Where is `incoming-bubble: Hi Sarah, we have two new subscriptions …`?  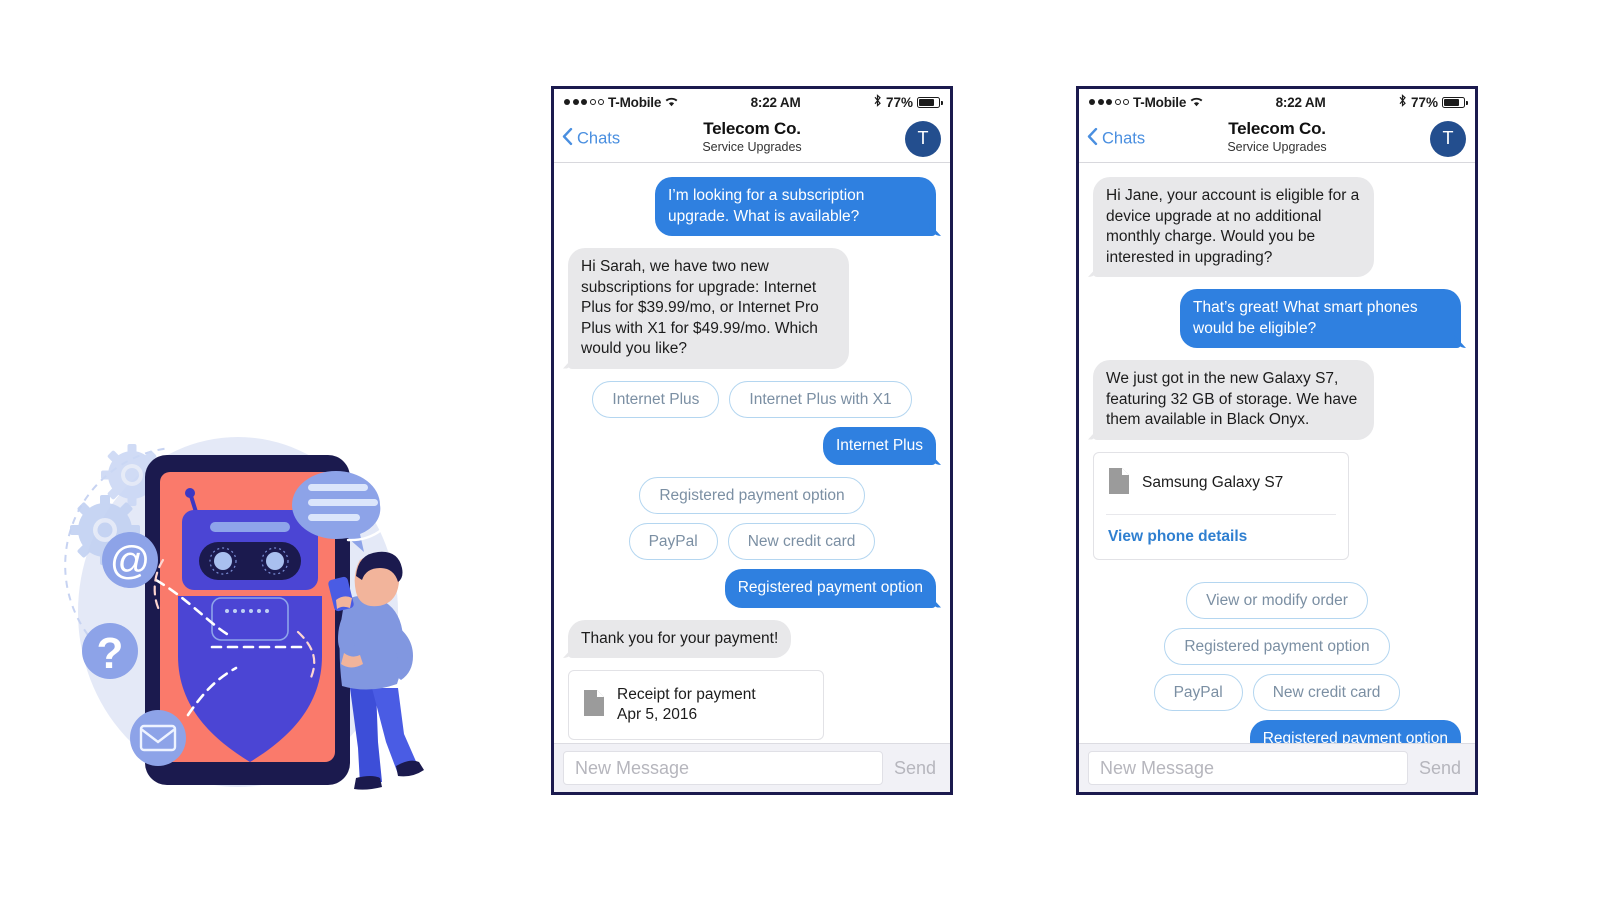
incoming-bubble: Hi Sarah, we have two new subscriptions … is located at coordinates (708, 308).